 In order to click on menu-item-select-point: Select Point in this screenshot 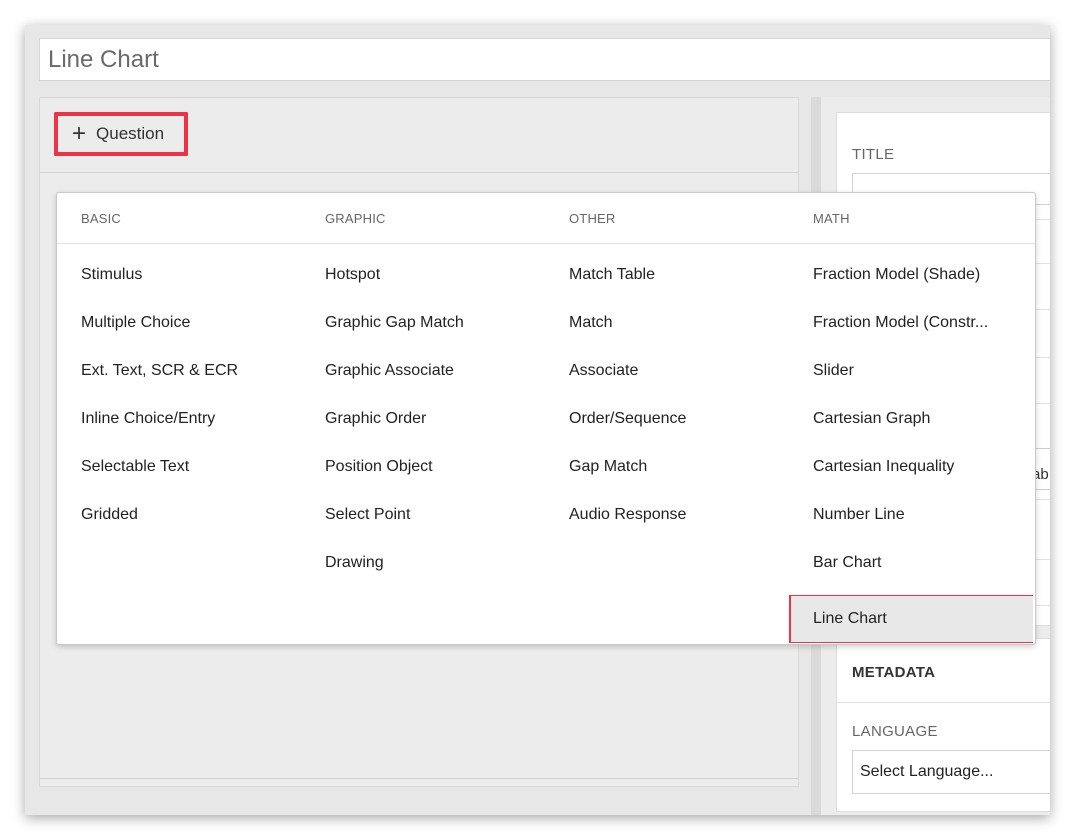, I will do `click(423, 507)`.